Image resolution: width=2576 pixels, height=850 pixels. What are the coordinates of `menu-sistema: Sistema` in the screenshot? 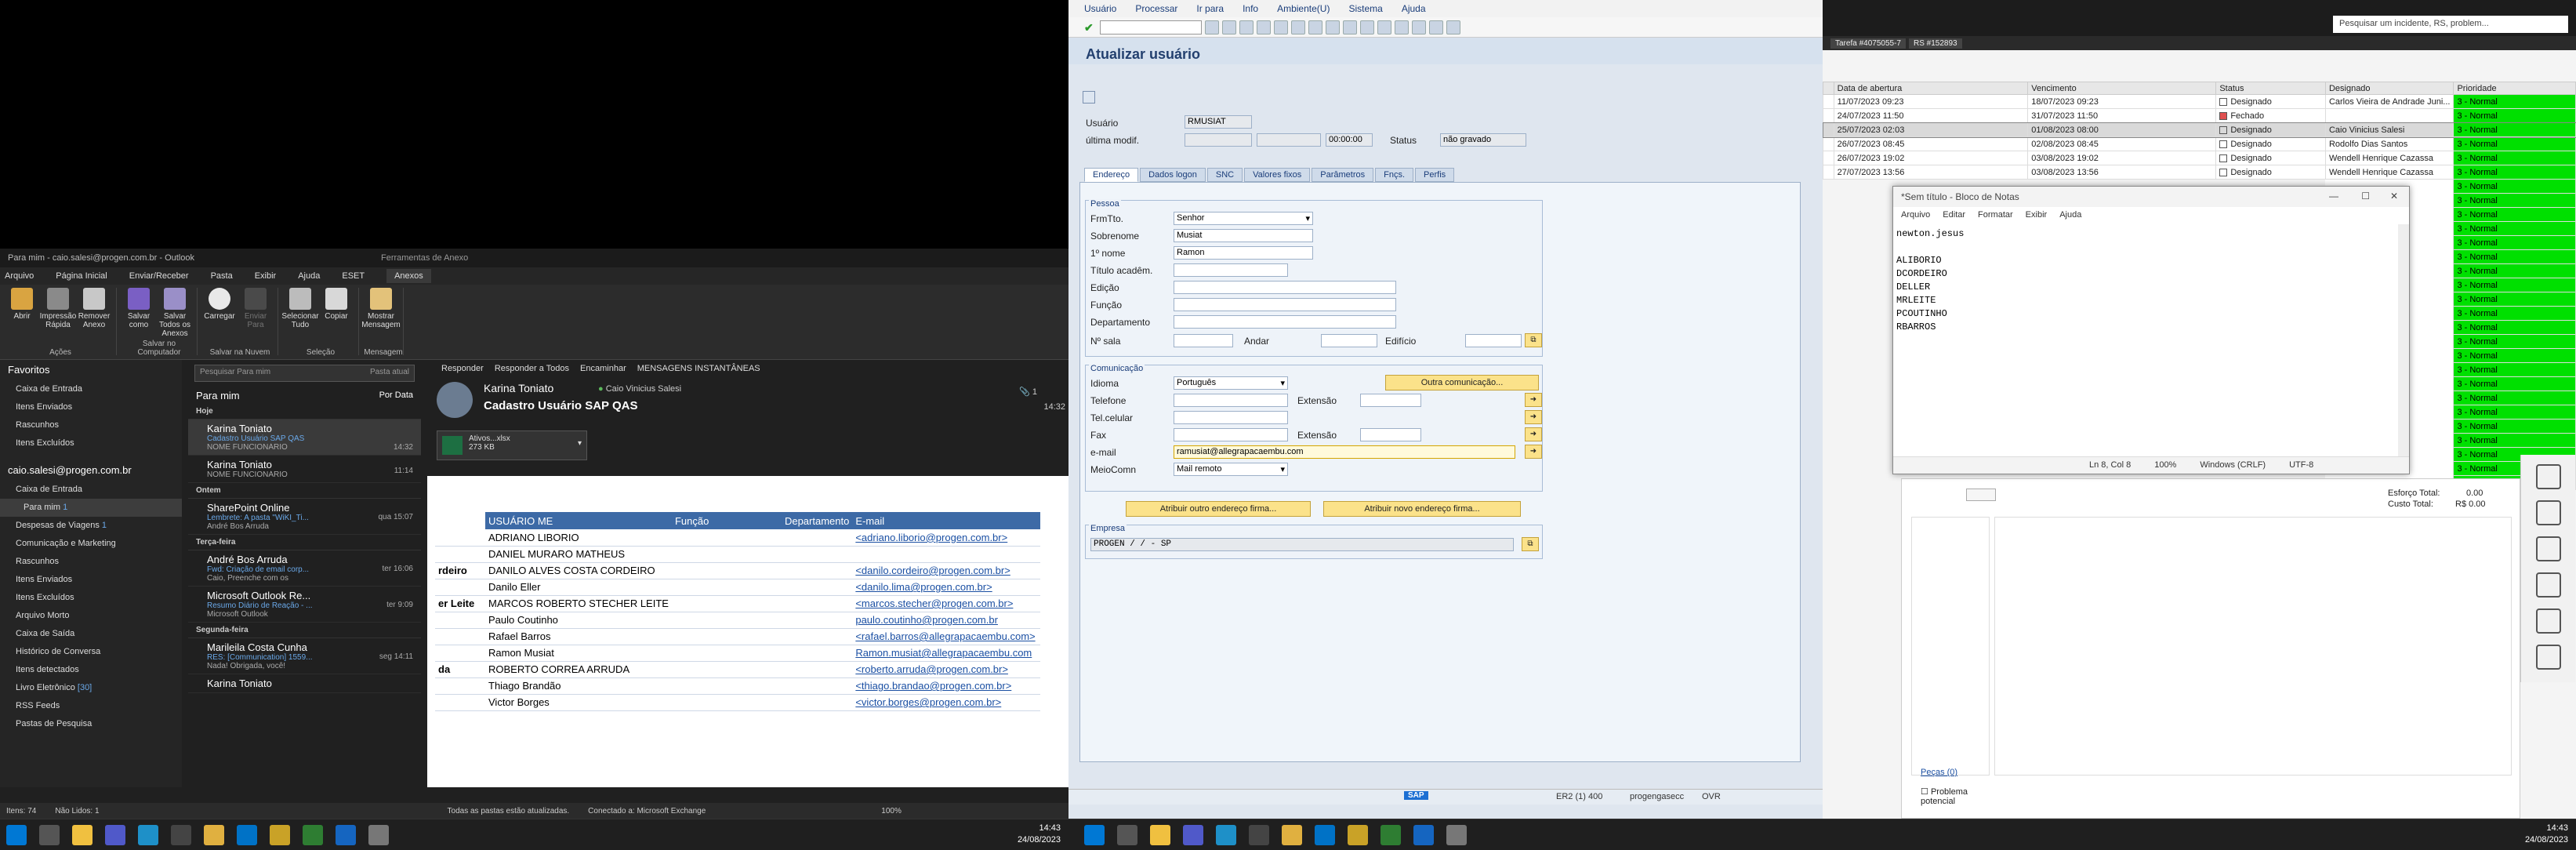 It's located at (1365, 8).